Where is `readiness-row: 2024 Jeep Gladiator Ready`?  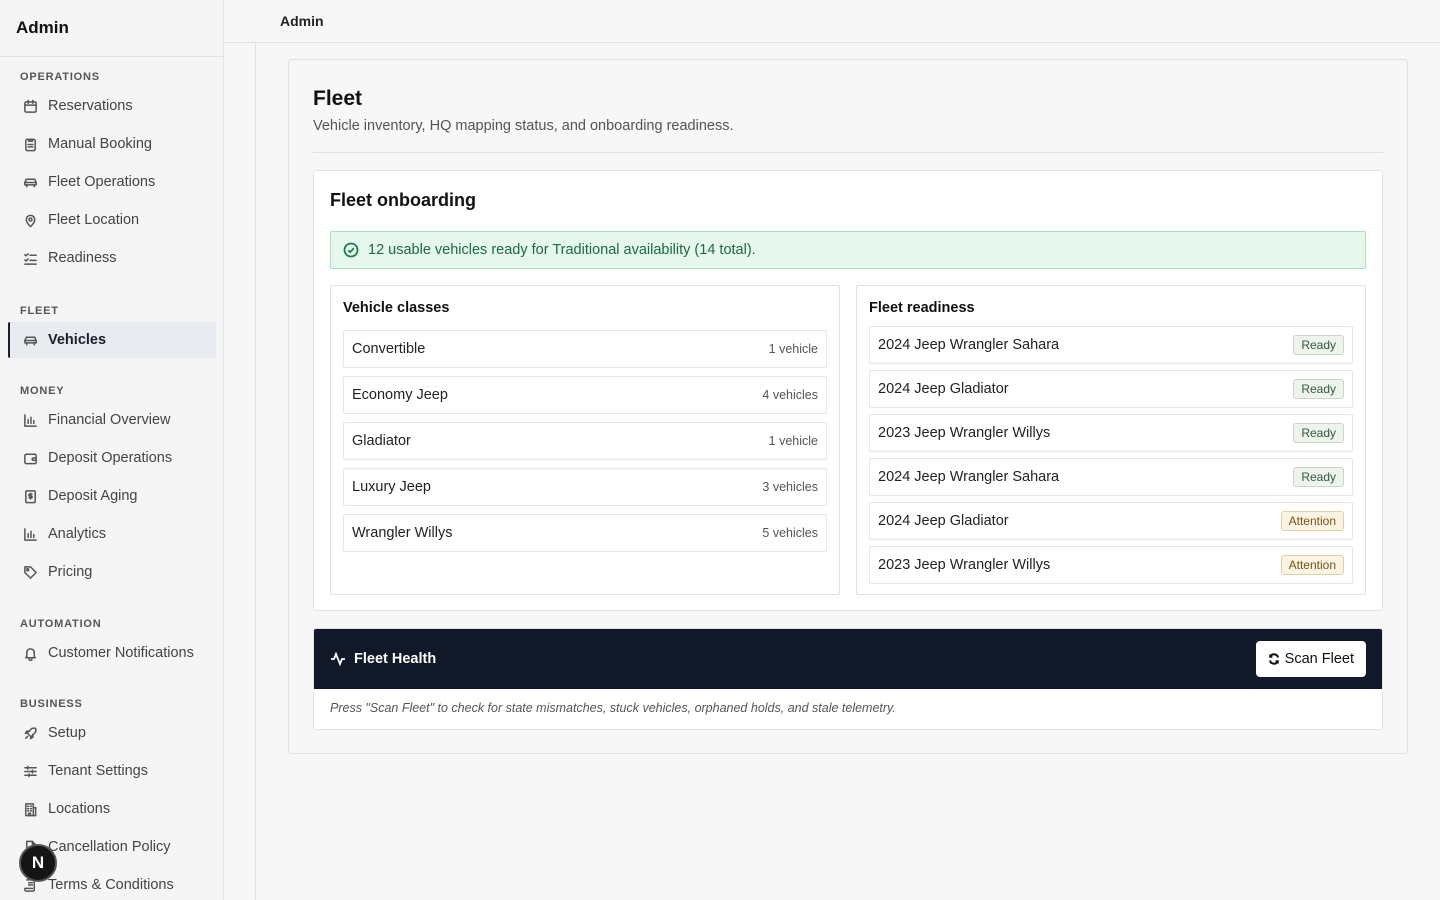
readiness-row: 2024 Jeep Gladiator Ready is located at coordinates (1111, 389).